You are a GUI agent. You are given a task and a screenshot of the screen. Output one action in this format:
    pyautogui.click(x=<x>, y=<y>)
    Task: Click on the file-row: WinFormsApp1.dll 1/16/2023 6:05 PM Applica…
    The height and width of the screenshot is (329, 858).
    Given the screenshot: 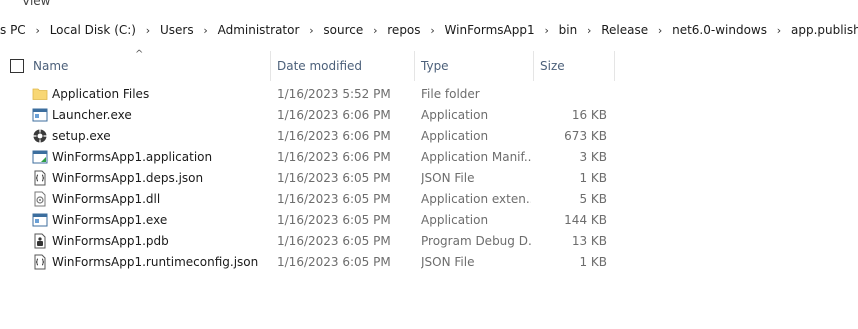 What is the action you would take?
    pyautogui.click(x=429, y=199)
    